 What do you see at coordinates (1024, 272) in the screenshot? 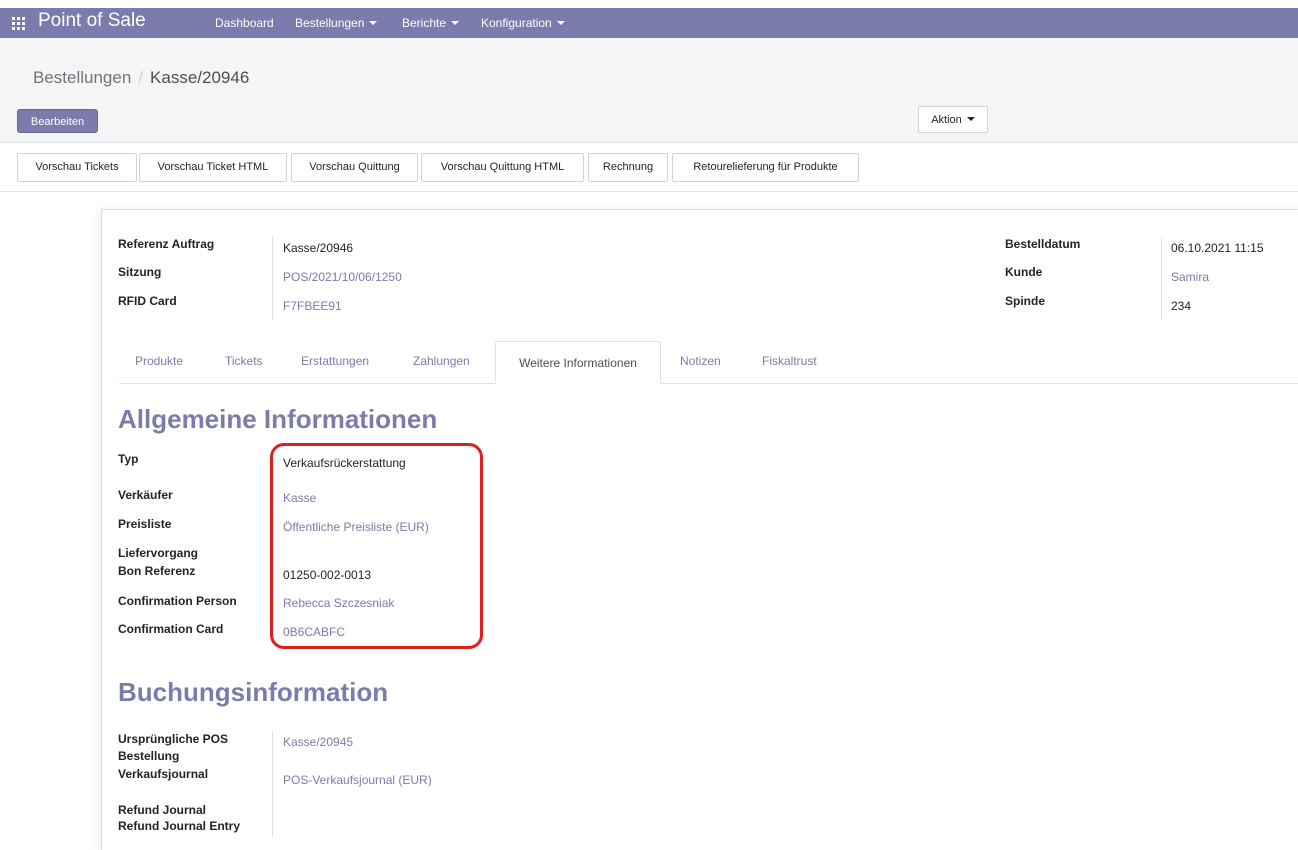
I see `customer-label: Kunde` at bounding box center [1024, 272].